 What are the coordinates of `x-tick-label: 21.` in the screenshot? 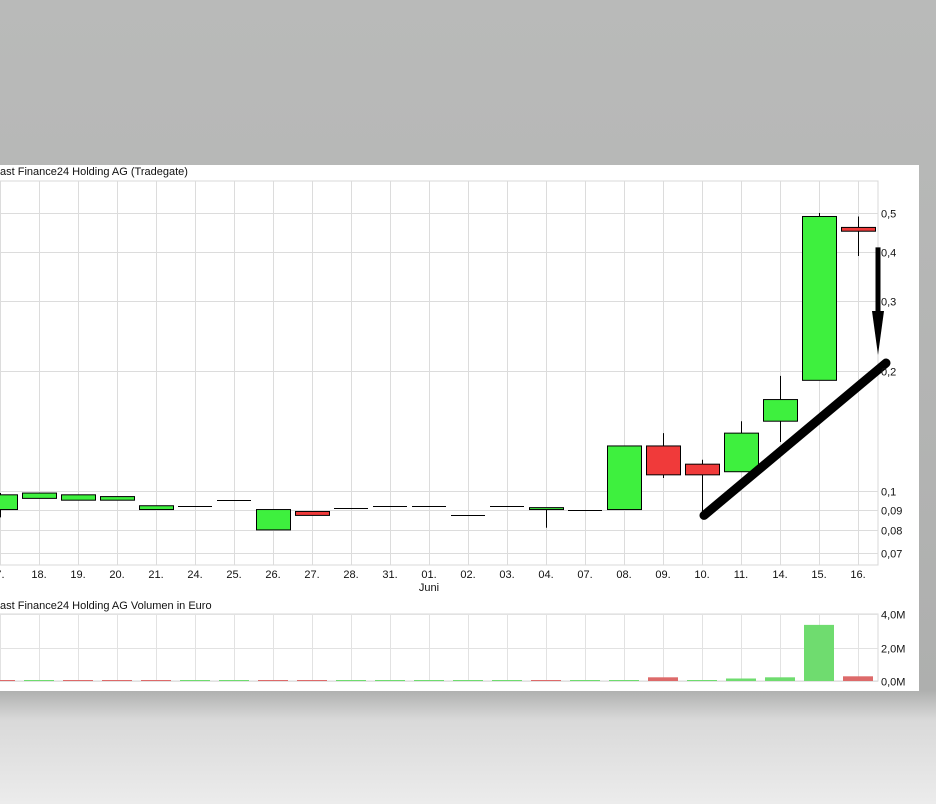 It's located at (155, 575).